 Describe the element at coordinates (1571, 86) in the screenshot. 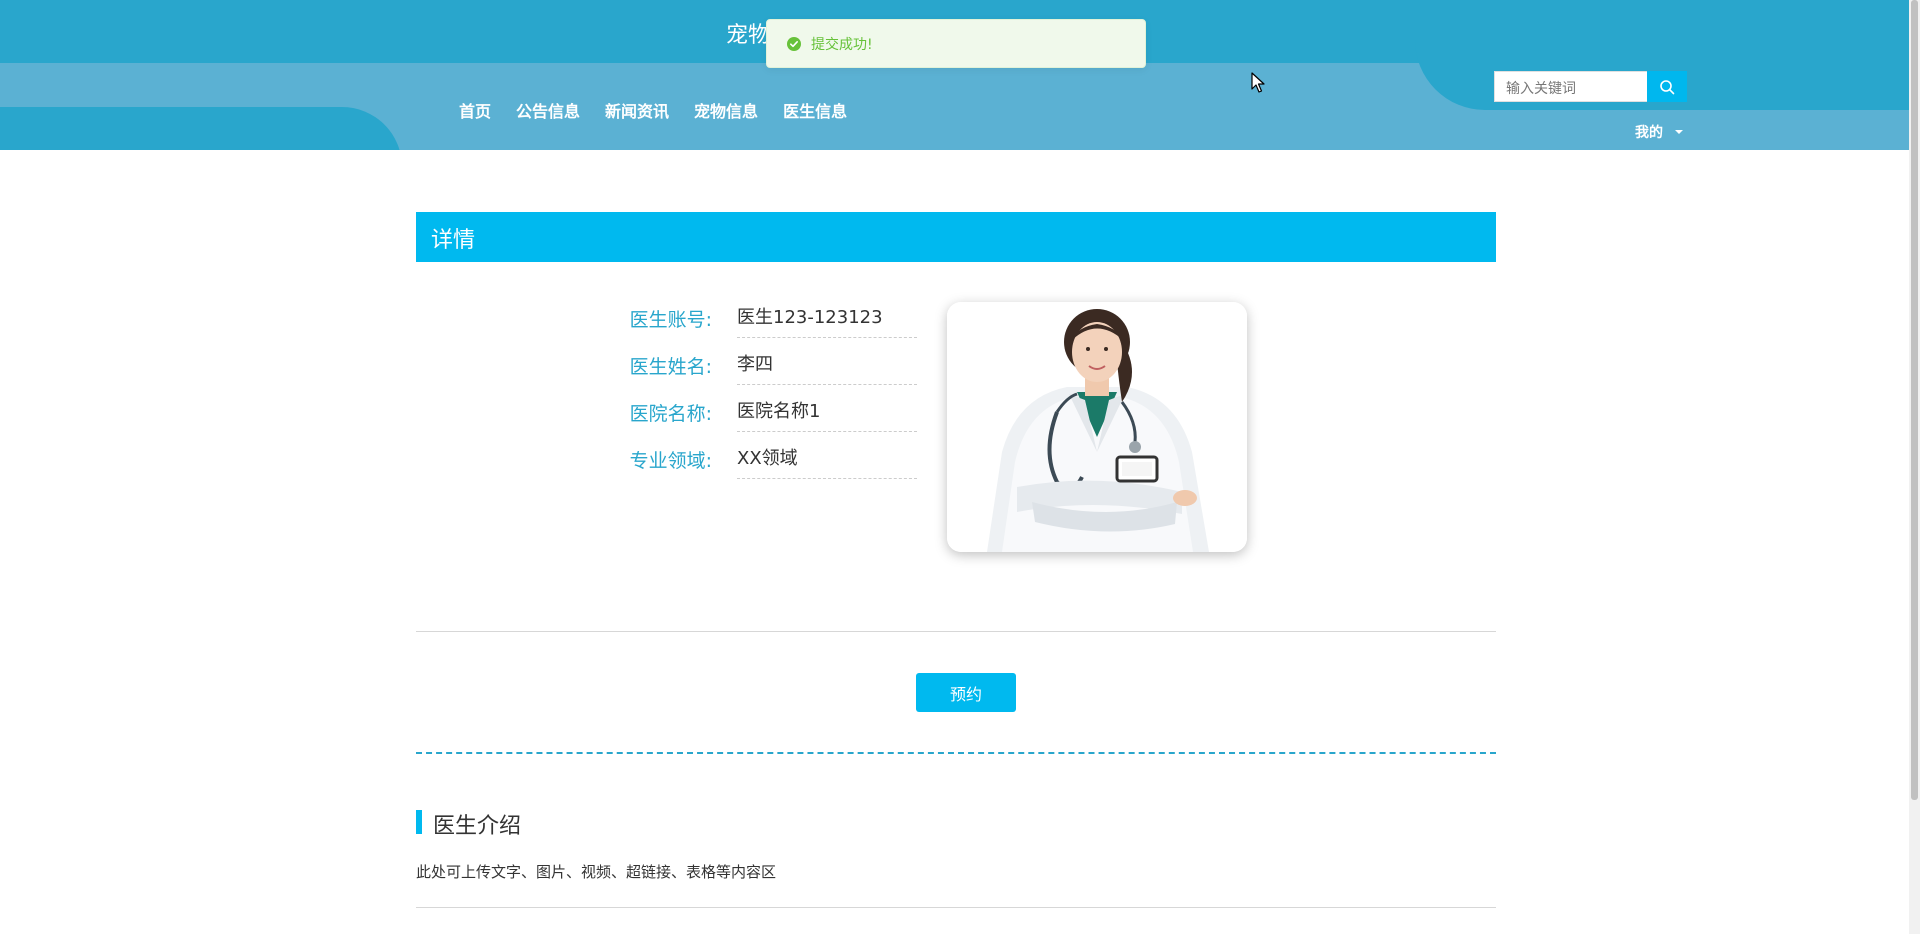

I see `search-input: 输入关键词` at that location.